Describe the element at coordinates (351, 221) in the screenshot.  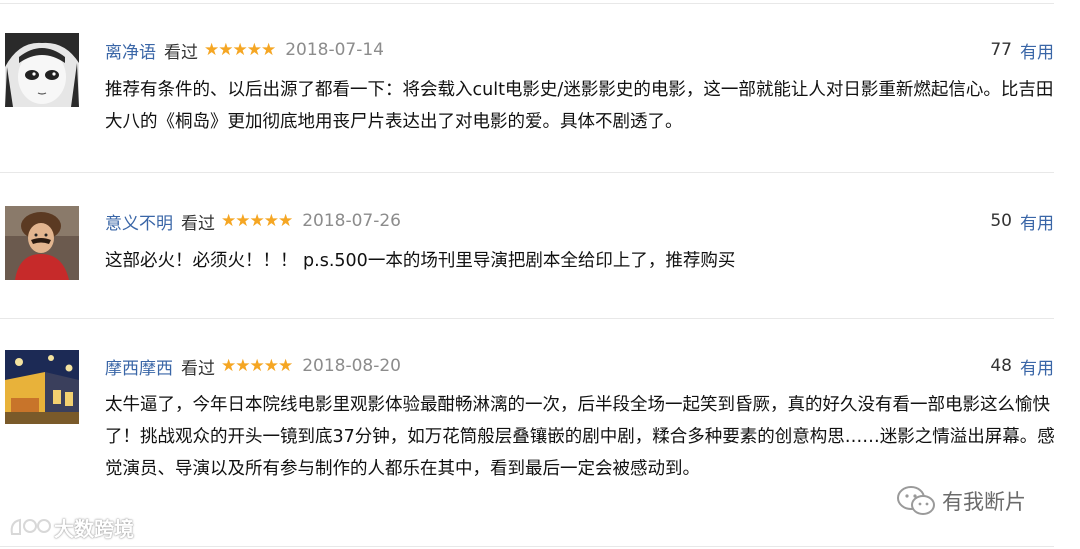
I see `review-date: 2018-07-26` at that location.